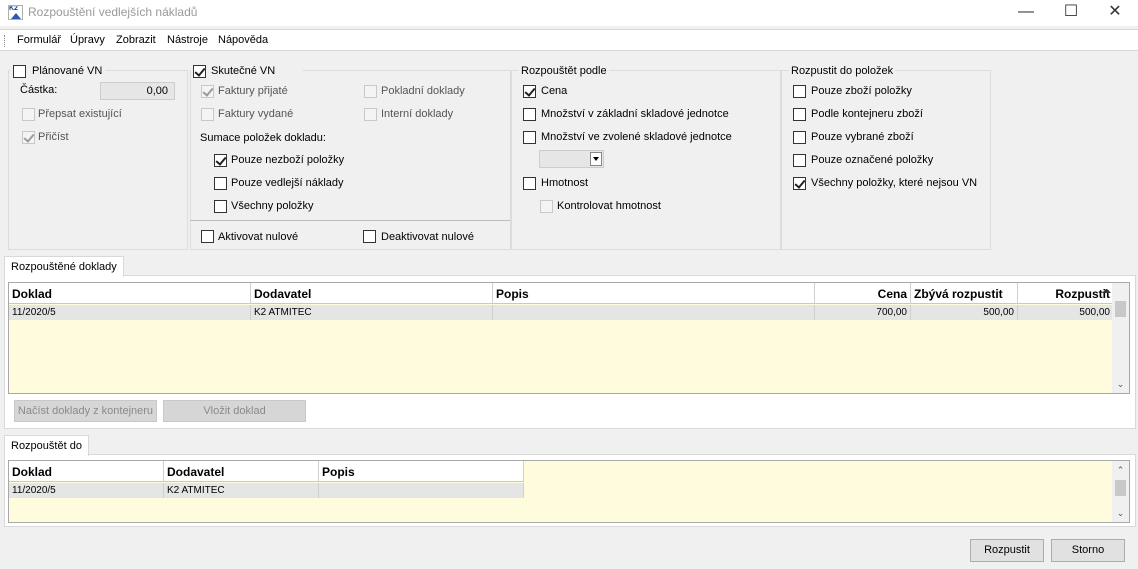  I want to click on menu-nastroje: Nástroje, so click(187, 40).